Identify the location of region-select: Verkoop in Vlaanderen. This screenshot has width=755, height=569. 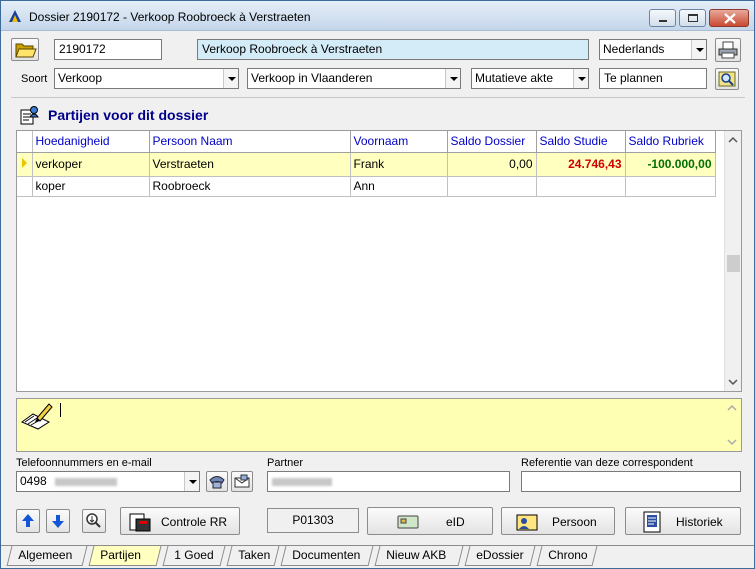
(354, 78).